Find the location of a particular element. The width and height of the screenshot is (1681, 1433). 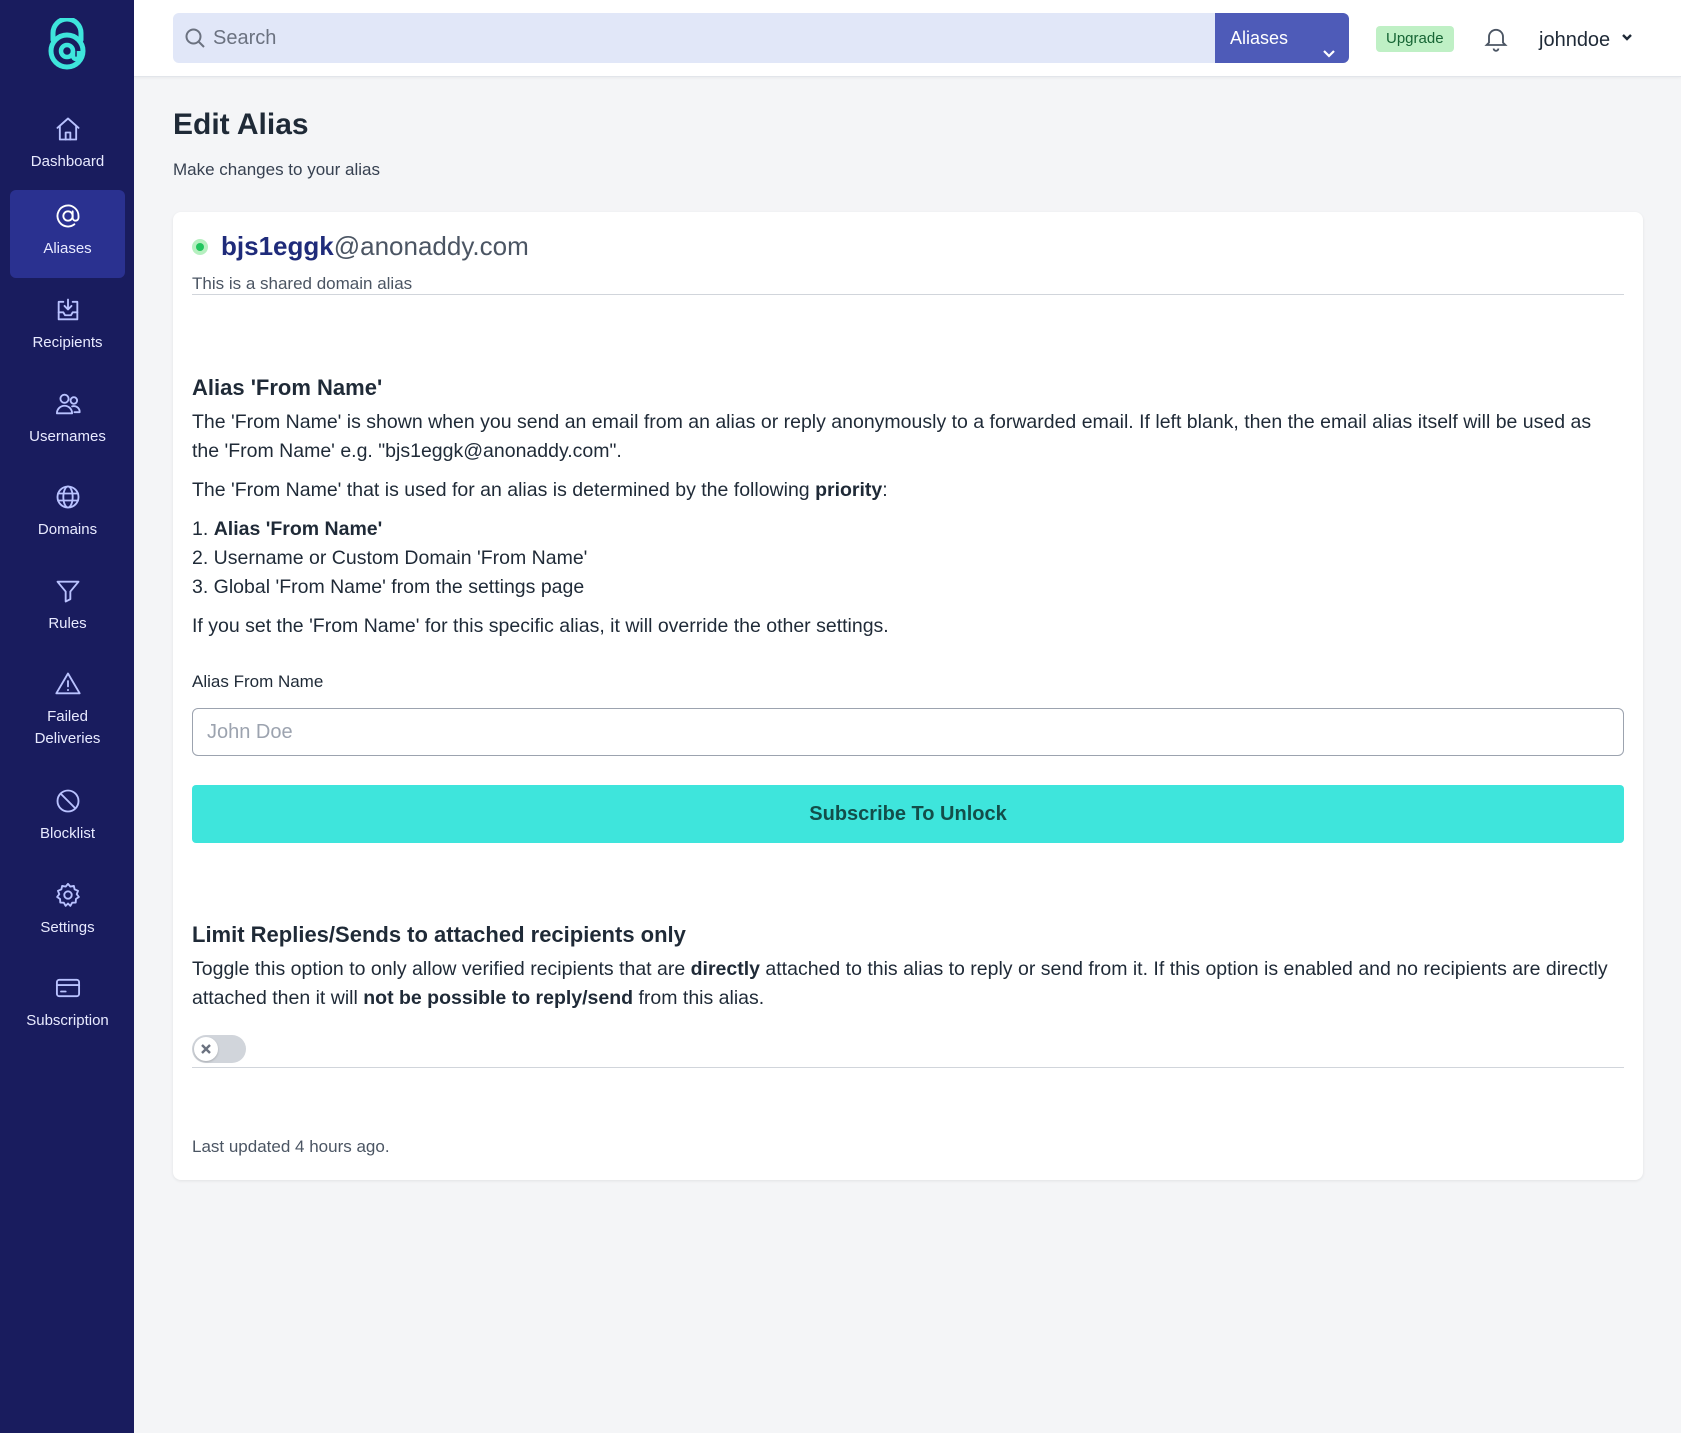

alias-local-part: bjs1eggk is located at coordinates (277, 246).